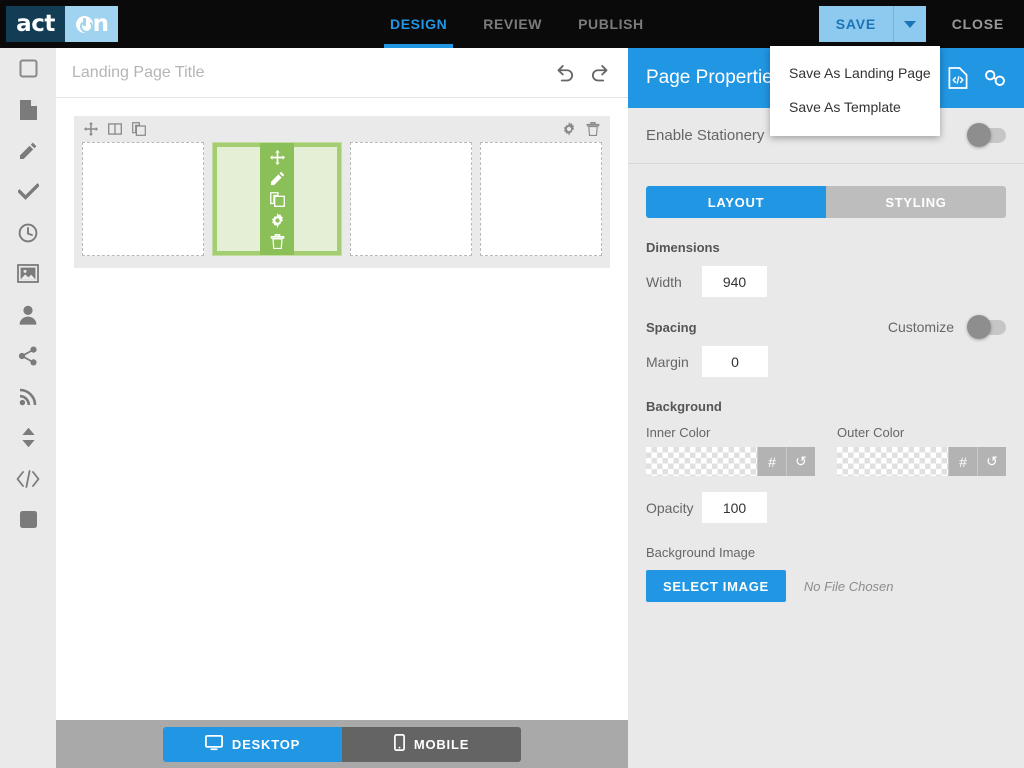 The height and width of the screenshot is (768, 1024). I want to click on inner-color-hex-button: #, so click(771, 461).